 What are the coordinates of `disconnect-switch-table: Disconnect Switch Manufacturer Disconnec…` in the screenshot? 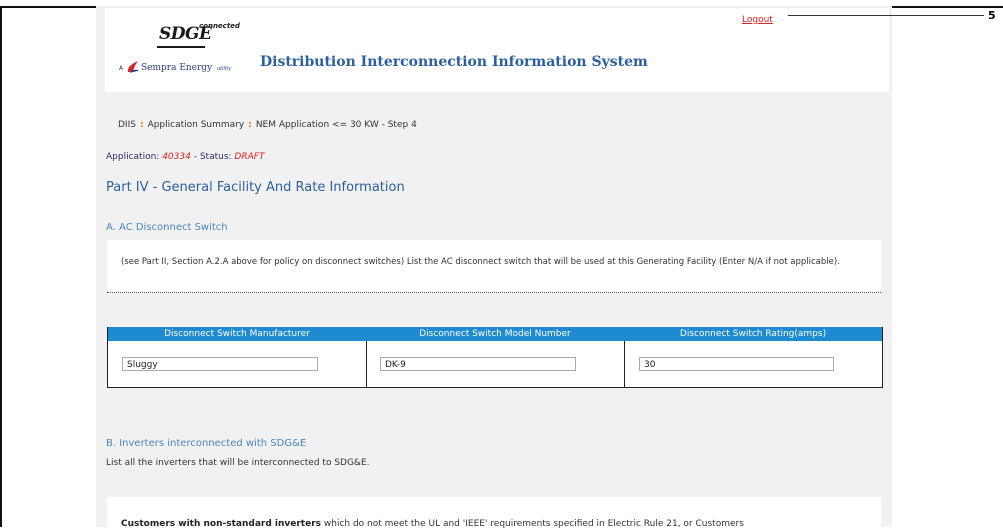 It's located at (495, 357).